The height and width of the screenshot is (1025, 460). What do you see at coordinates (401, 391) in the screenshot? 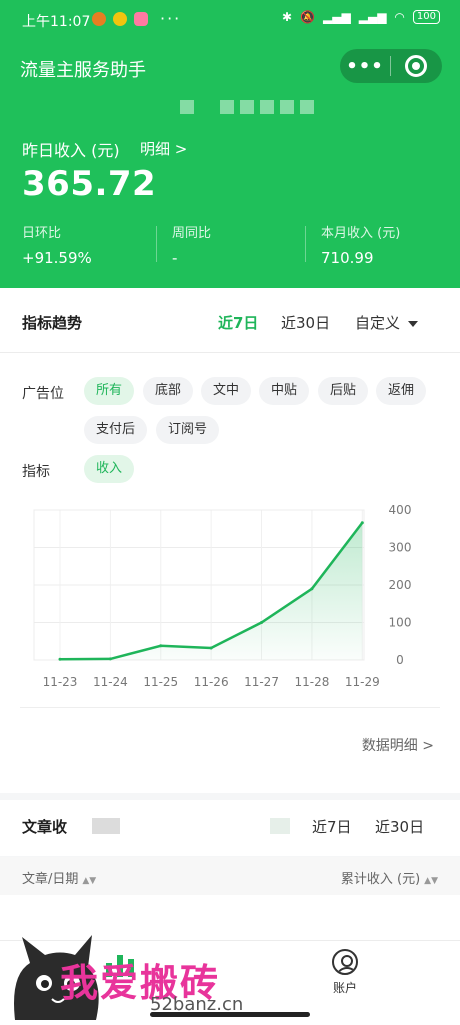
I see `ad-chip-rebate: 返佣` at bounding box center [401, 391].